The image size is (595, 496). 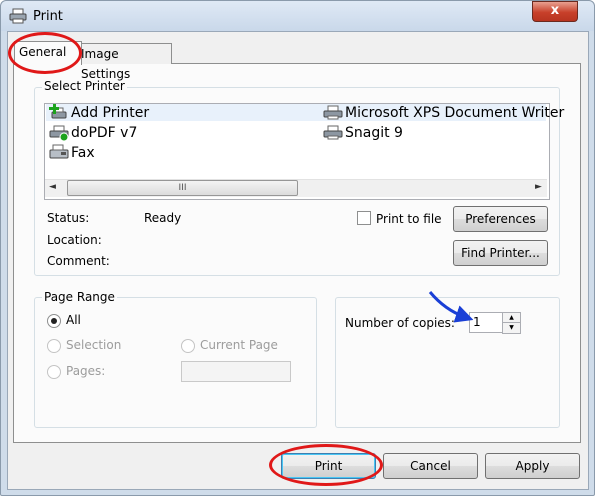 I want to click on scroll-thumb: III, so click(x=182, y=188).